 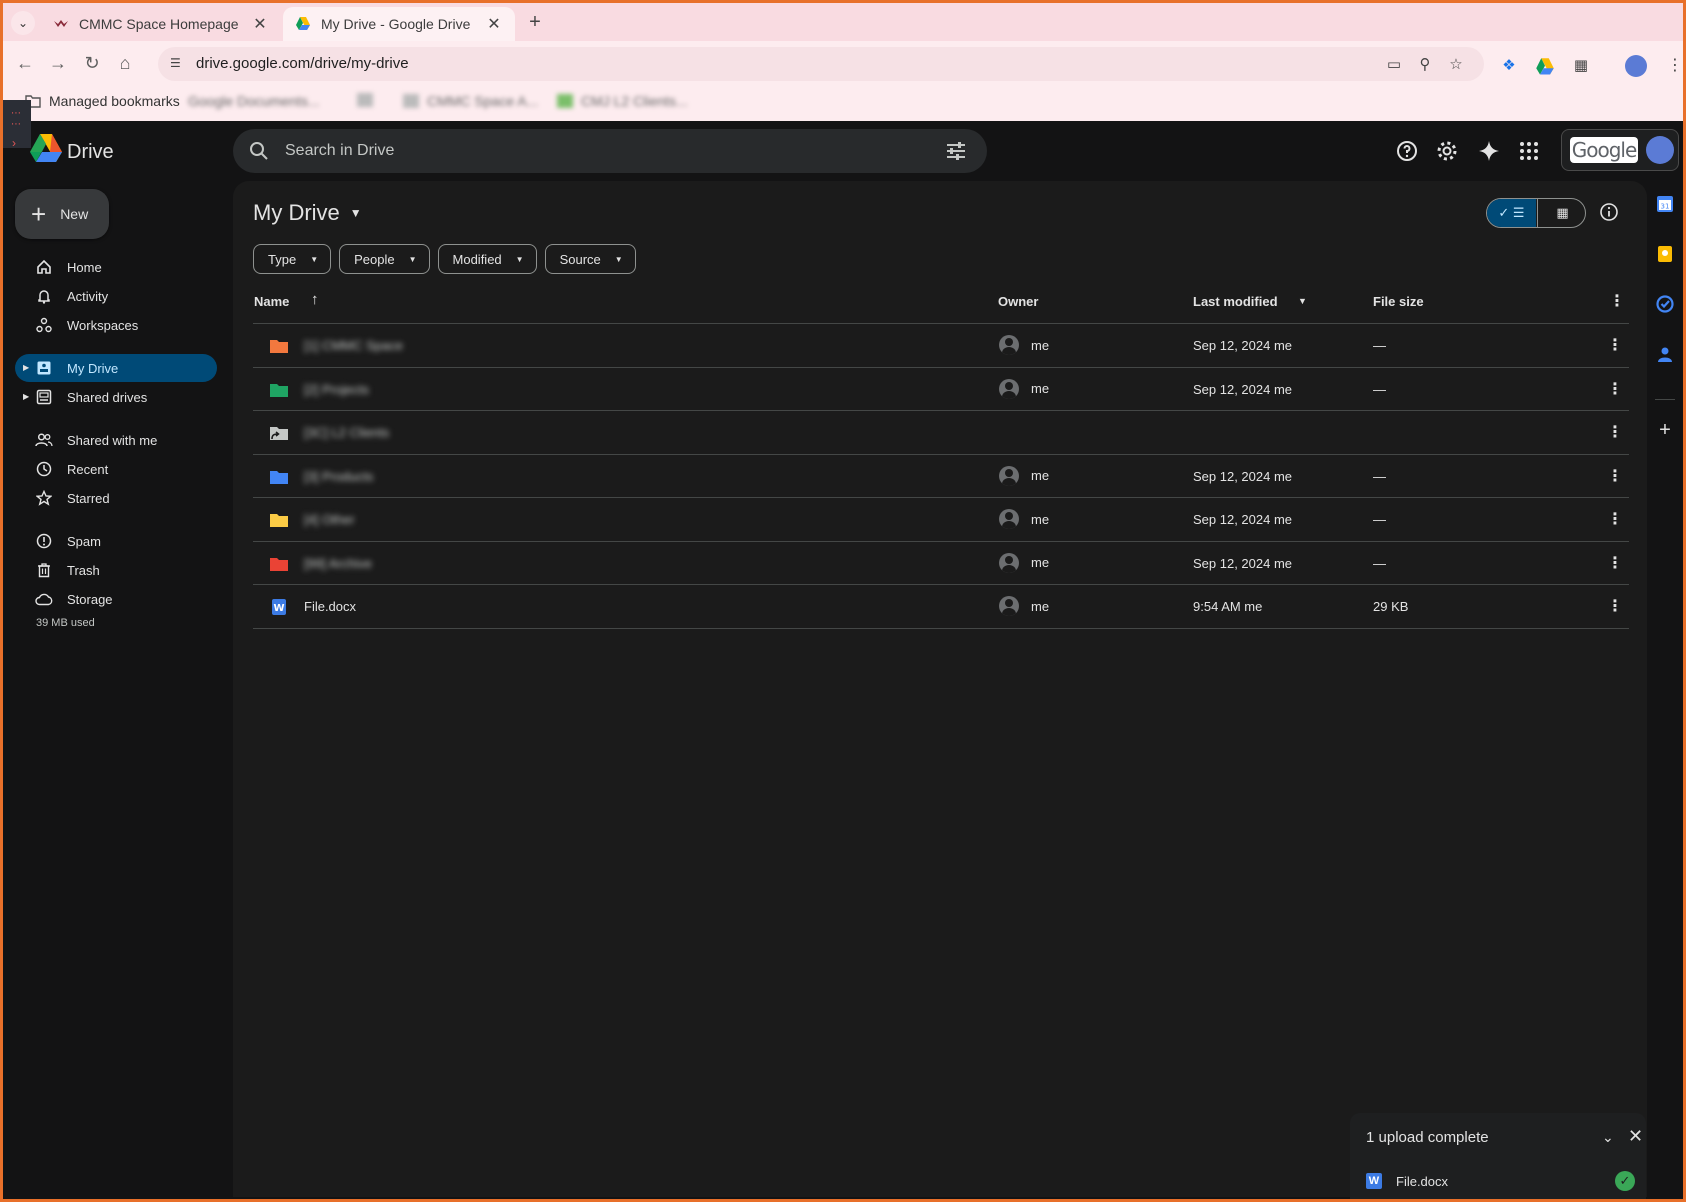 I want to click on reload-icon: ↻, so click(x=92, y=63).